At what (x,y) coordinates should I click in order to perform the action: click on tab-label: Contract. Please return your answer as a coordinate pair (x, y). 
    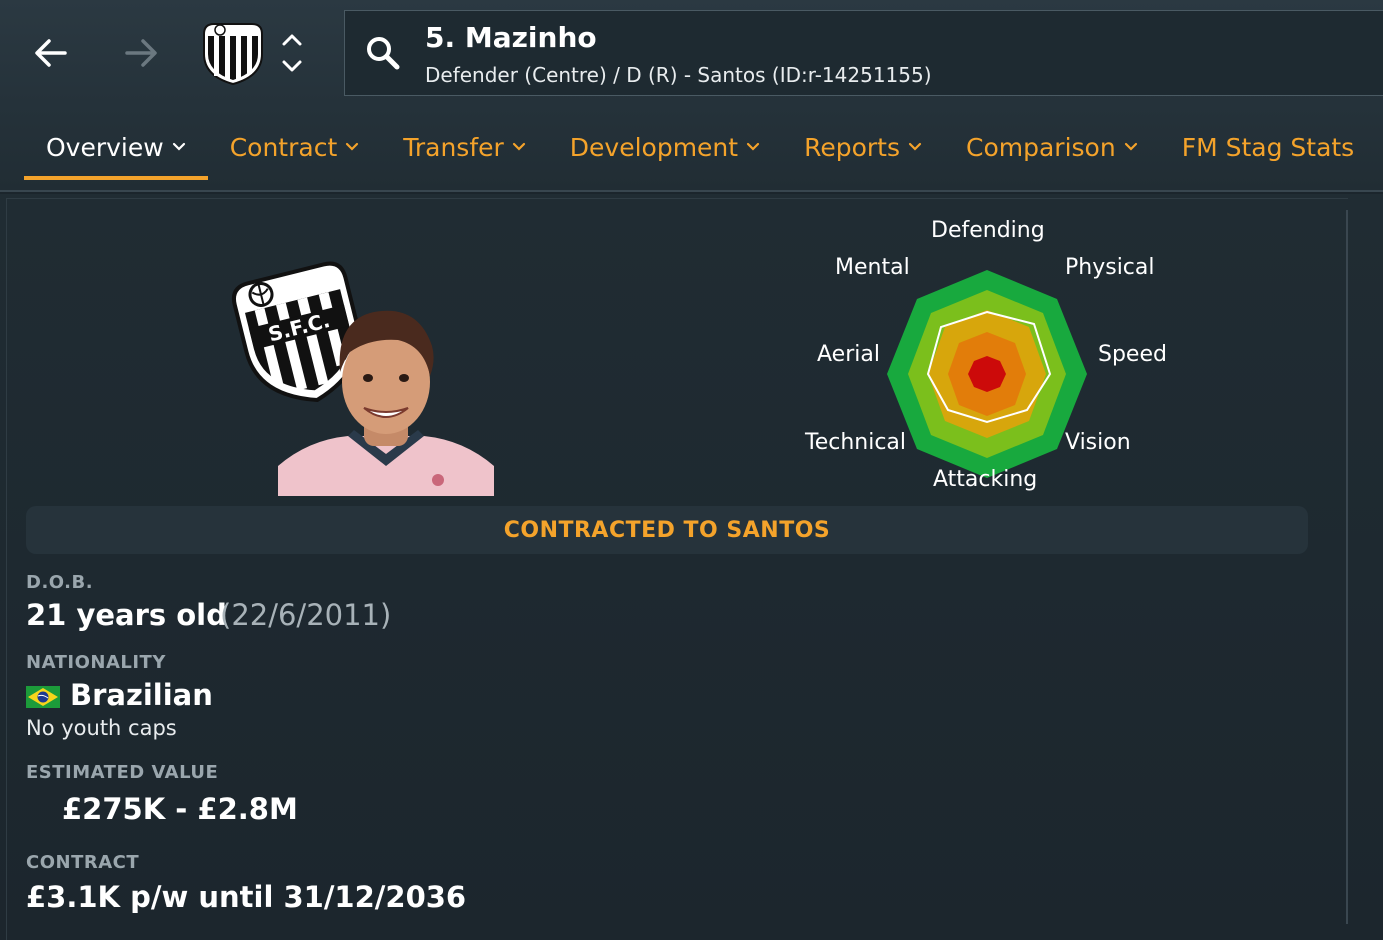
    Looking at the image, I should click on (283, 147).